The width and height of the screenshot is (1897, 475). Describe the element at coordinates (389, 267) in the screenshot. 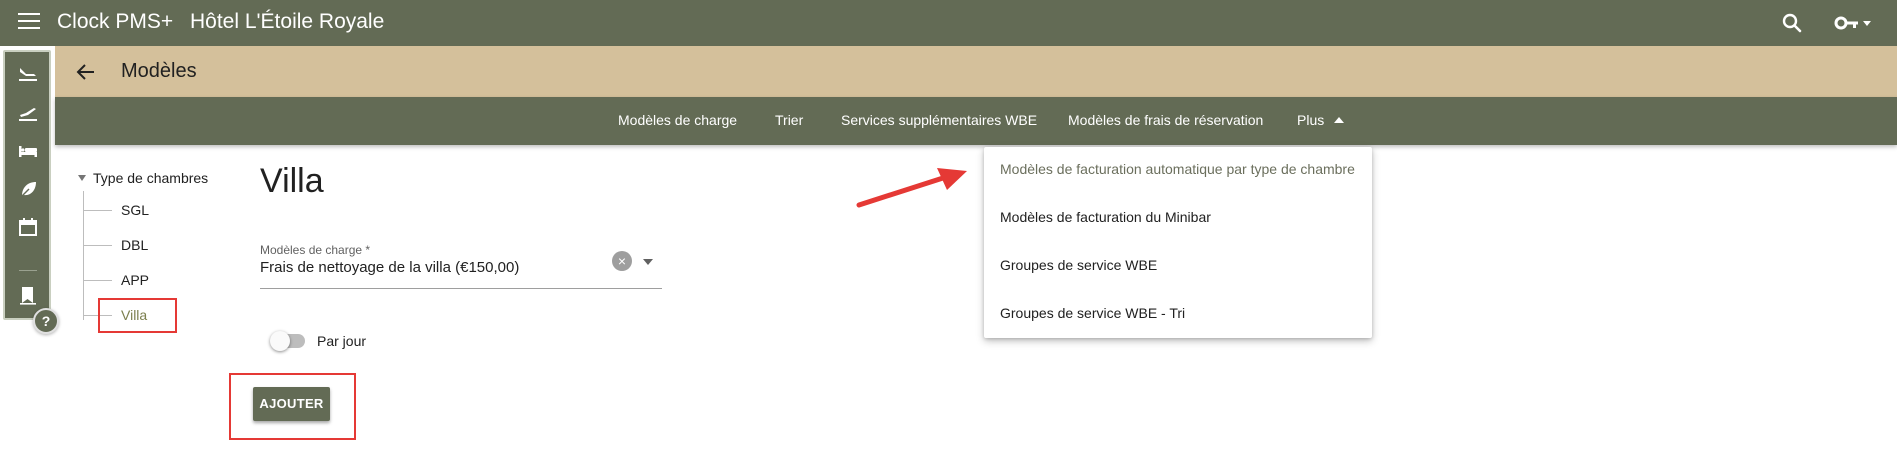

I see `charge-model-select: Frais de nettoyage de la villa (€150,00)` at that location.